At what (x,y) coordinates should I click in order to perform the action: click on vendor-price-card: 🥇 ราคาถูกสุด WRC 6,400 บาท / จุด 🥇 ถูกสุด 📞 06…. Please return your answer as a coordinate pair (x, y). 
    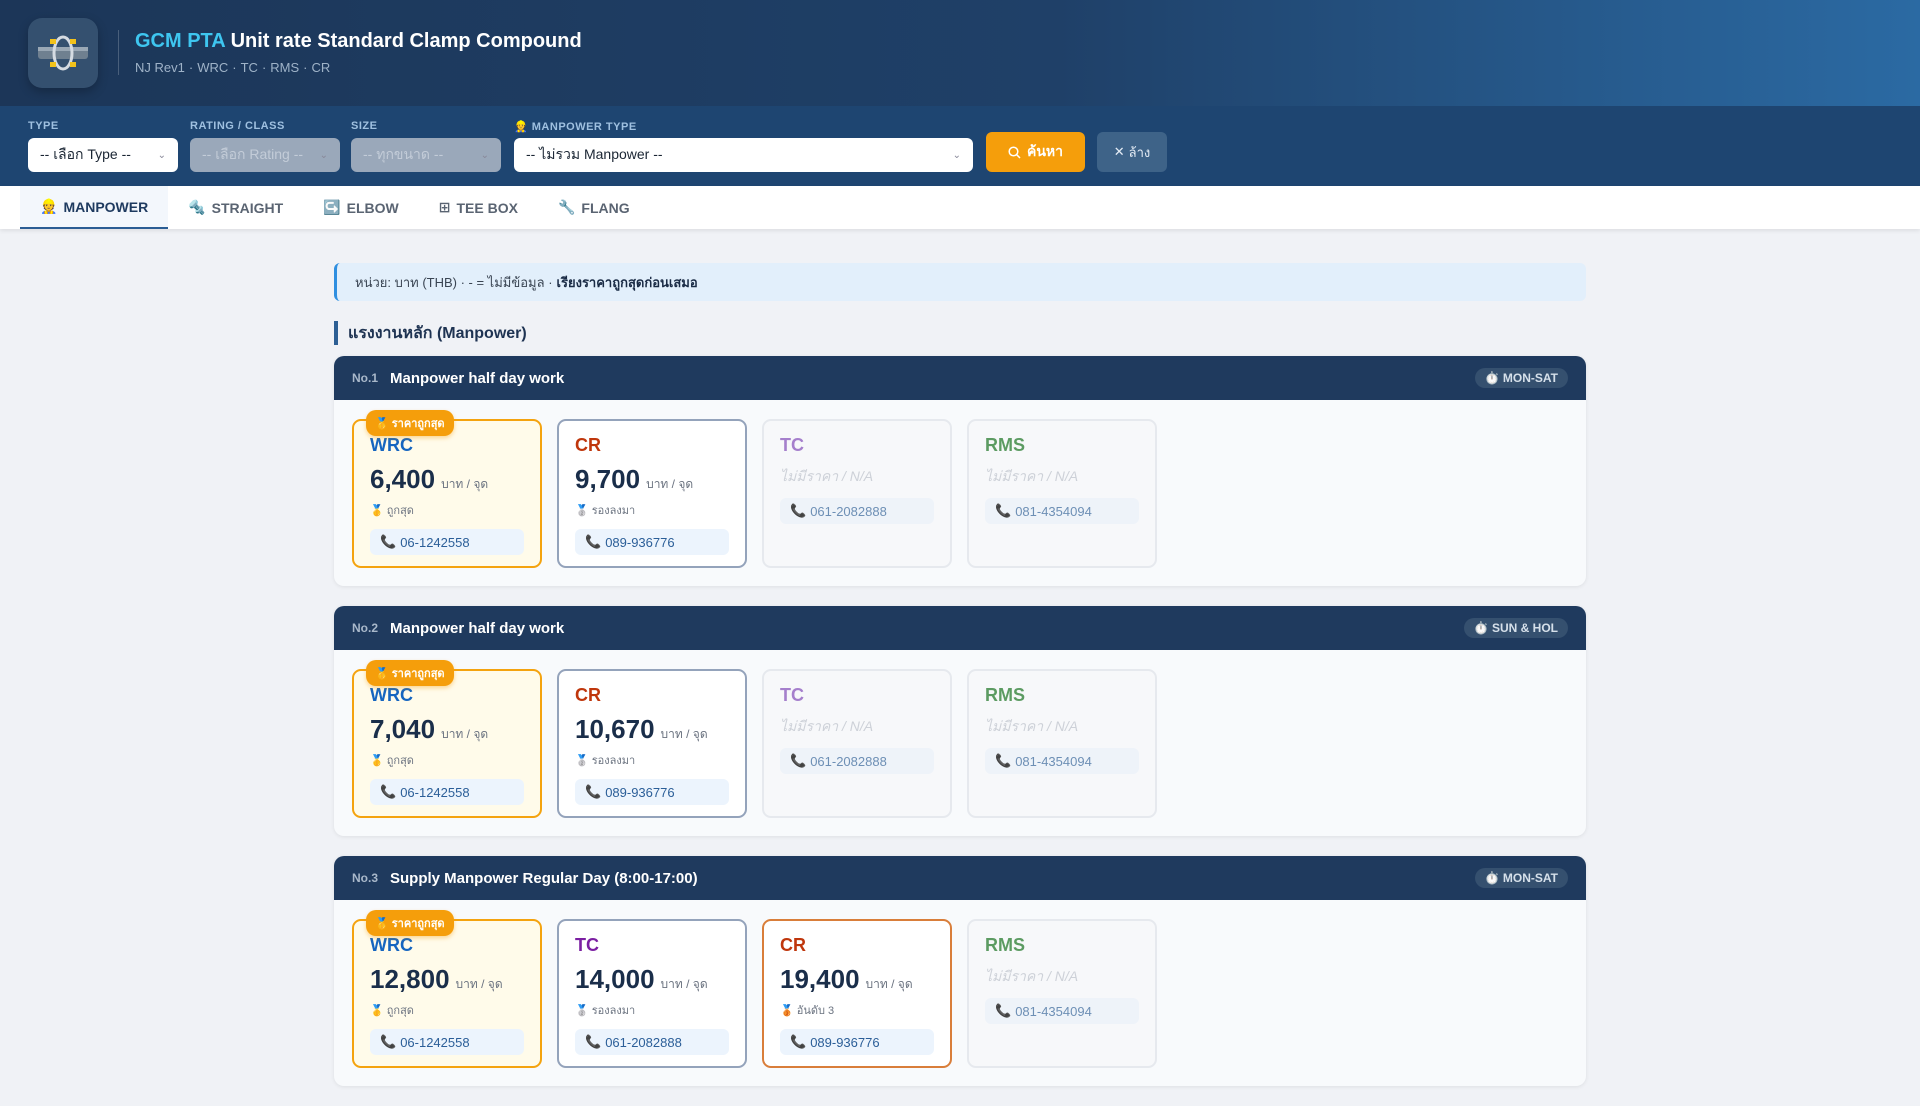
    Looking at the image, I should click on (447, 489).